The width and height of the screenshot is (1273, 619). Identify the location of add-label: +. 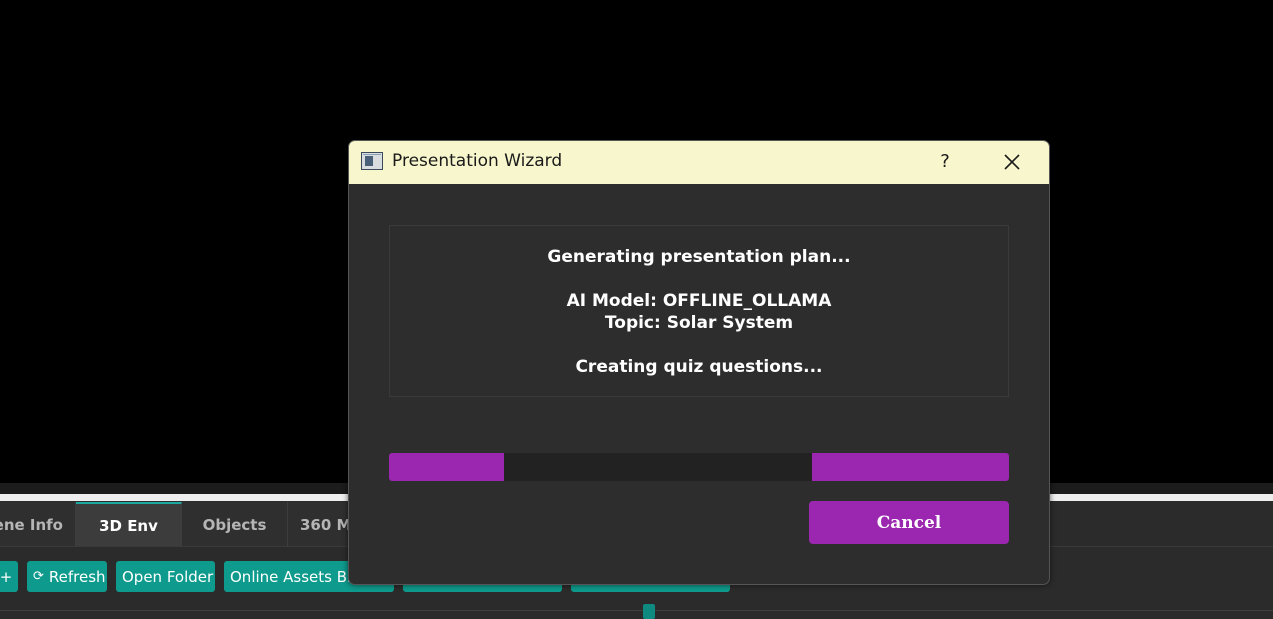
(6, 576).